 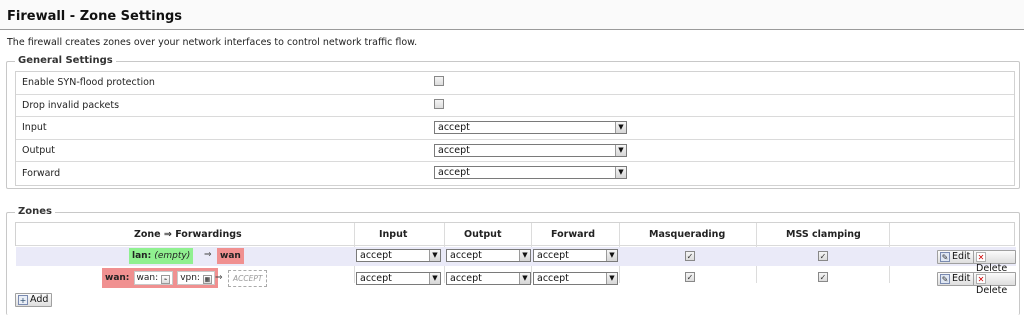 What do you see at coordinates (454, 128) in the screenshot?
I see `input-policy-value: accept` at bounding box center [454, 128].